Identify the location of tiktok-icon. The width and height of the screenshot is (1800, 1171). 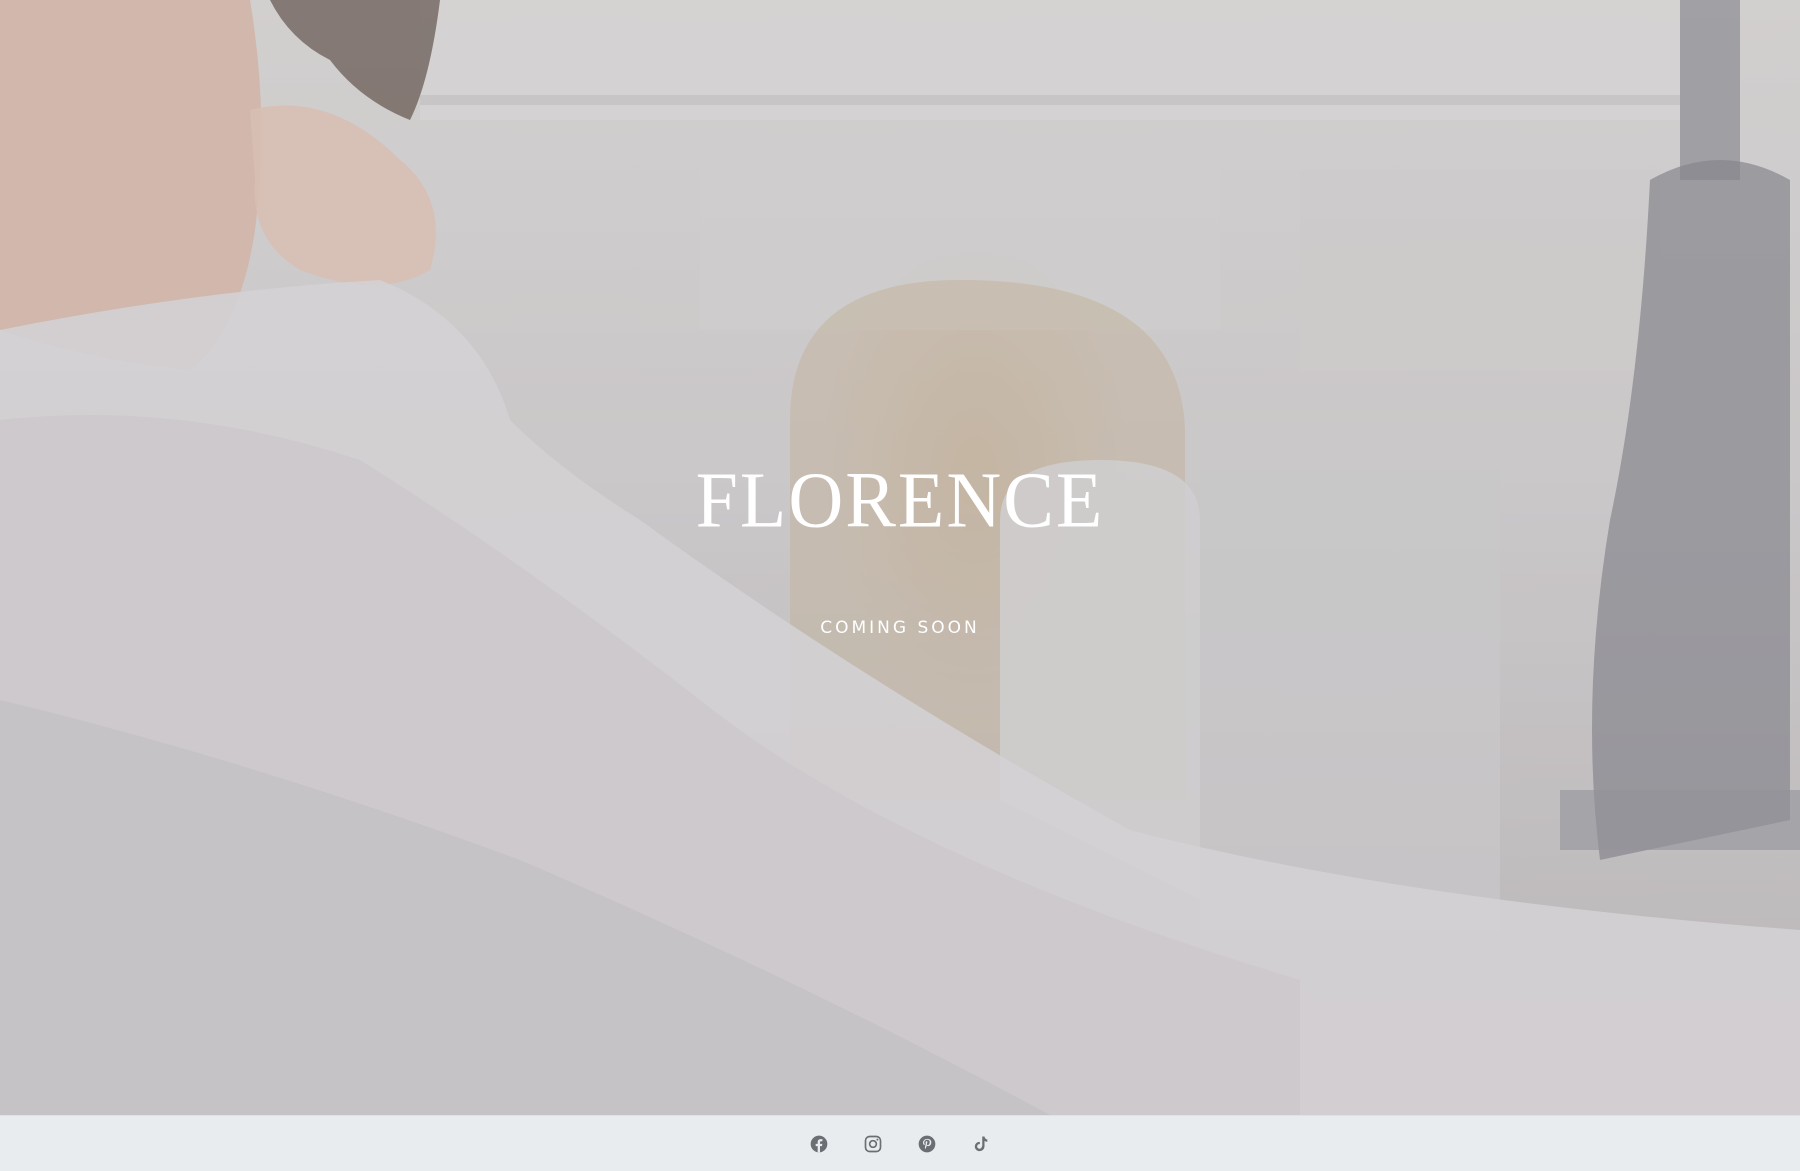
(981, 1143).